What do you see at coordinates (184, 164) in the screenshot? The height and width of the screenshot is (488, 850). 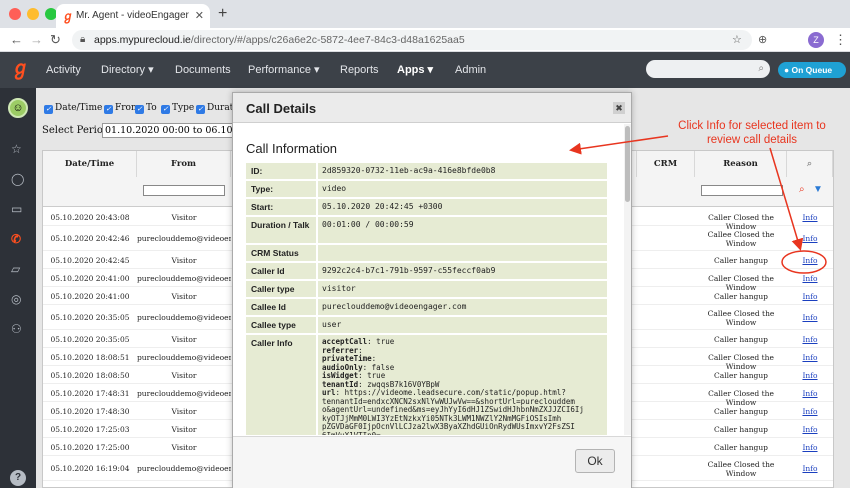 I see `column-header-from: From` at bounding box center [184, 164].